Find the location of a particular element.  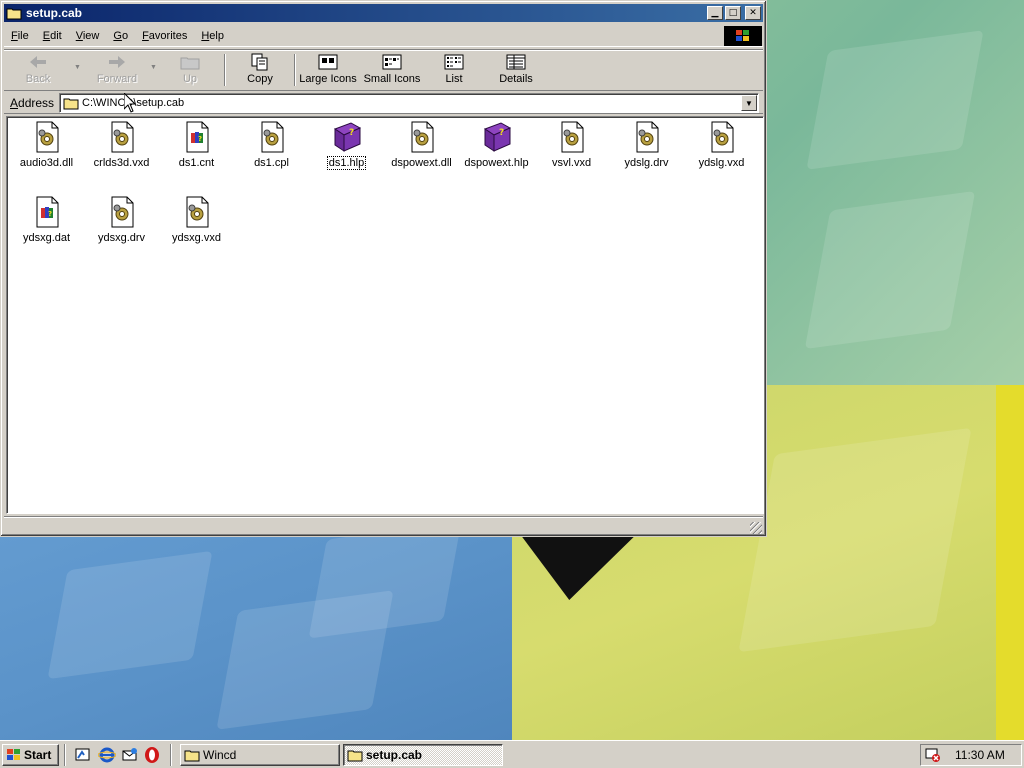

small-icons-view-icon is located at coordinates (392, 62).